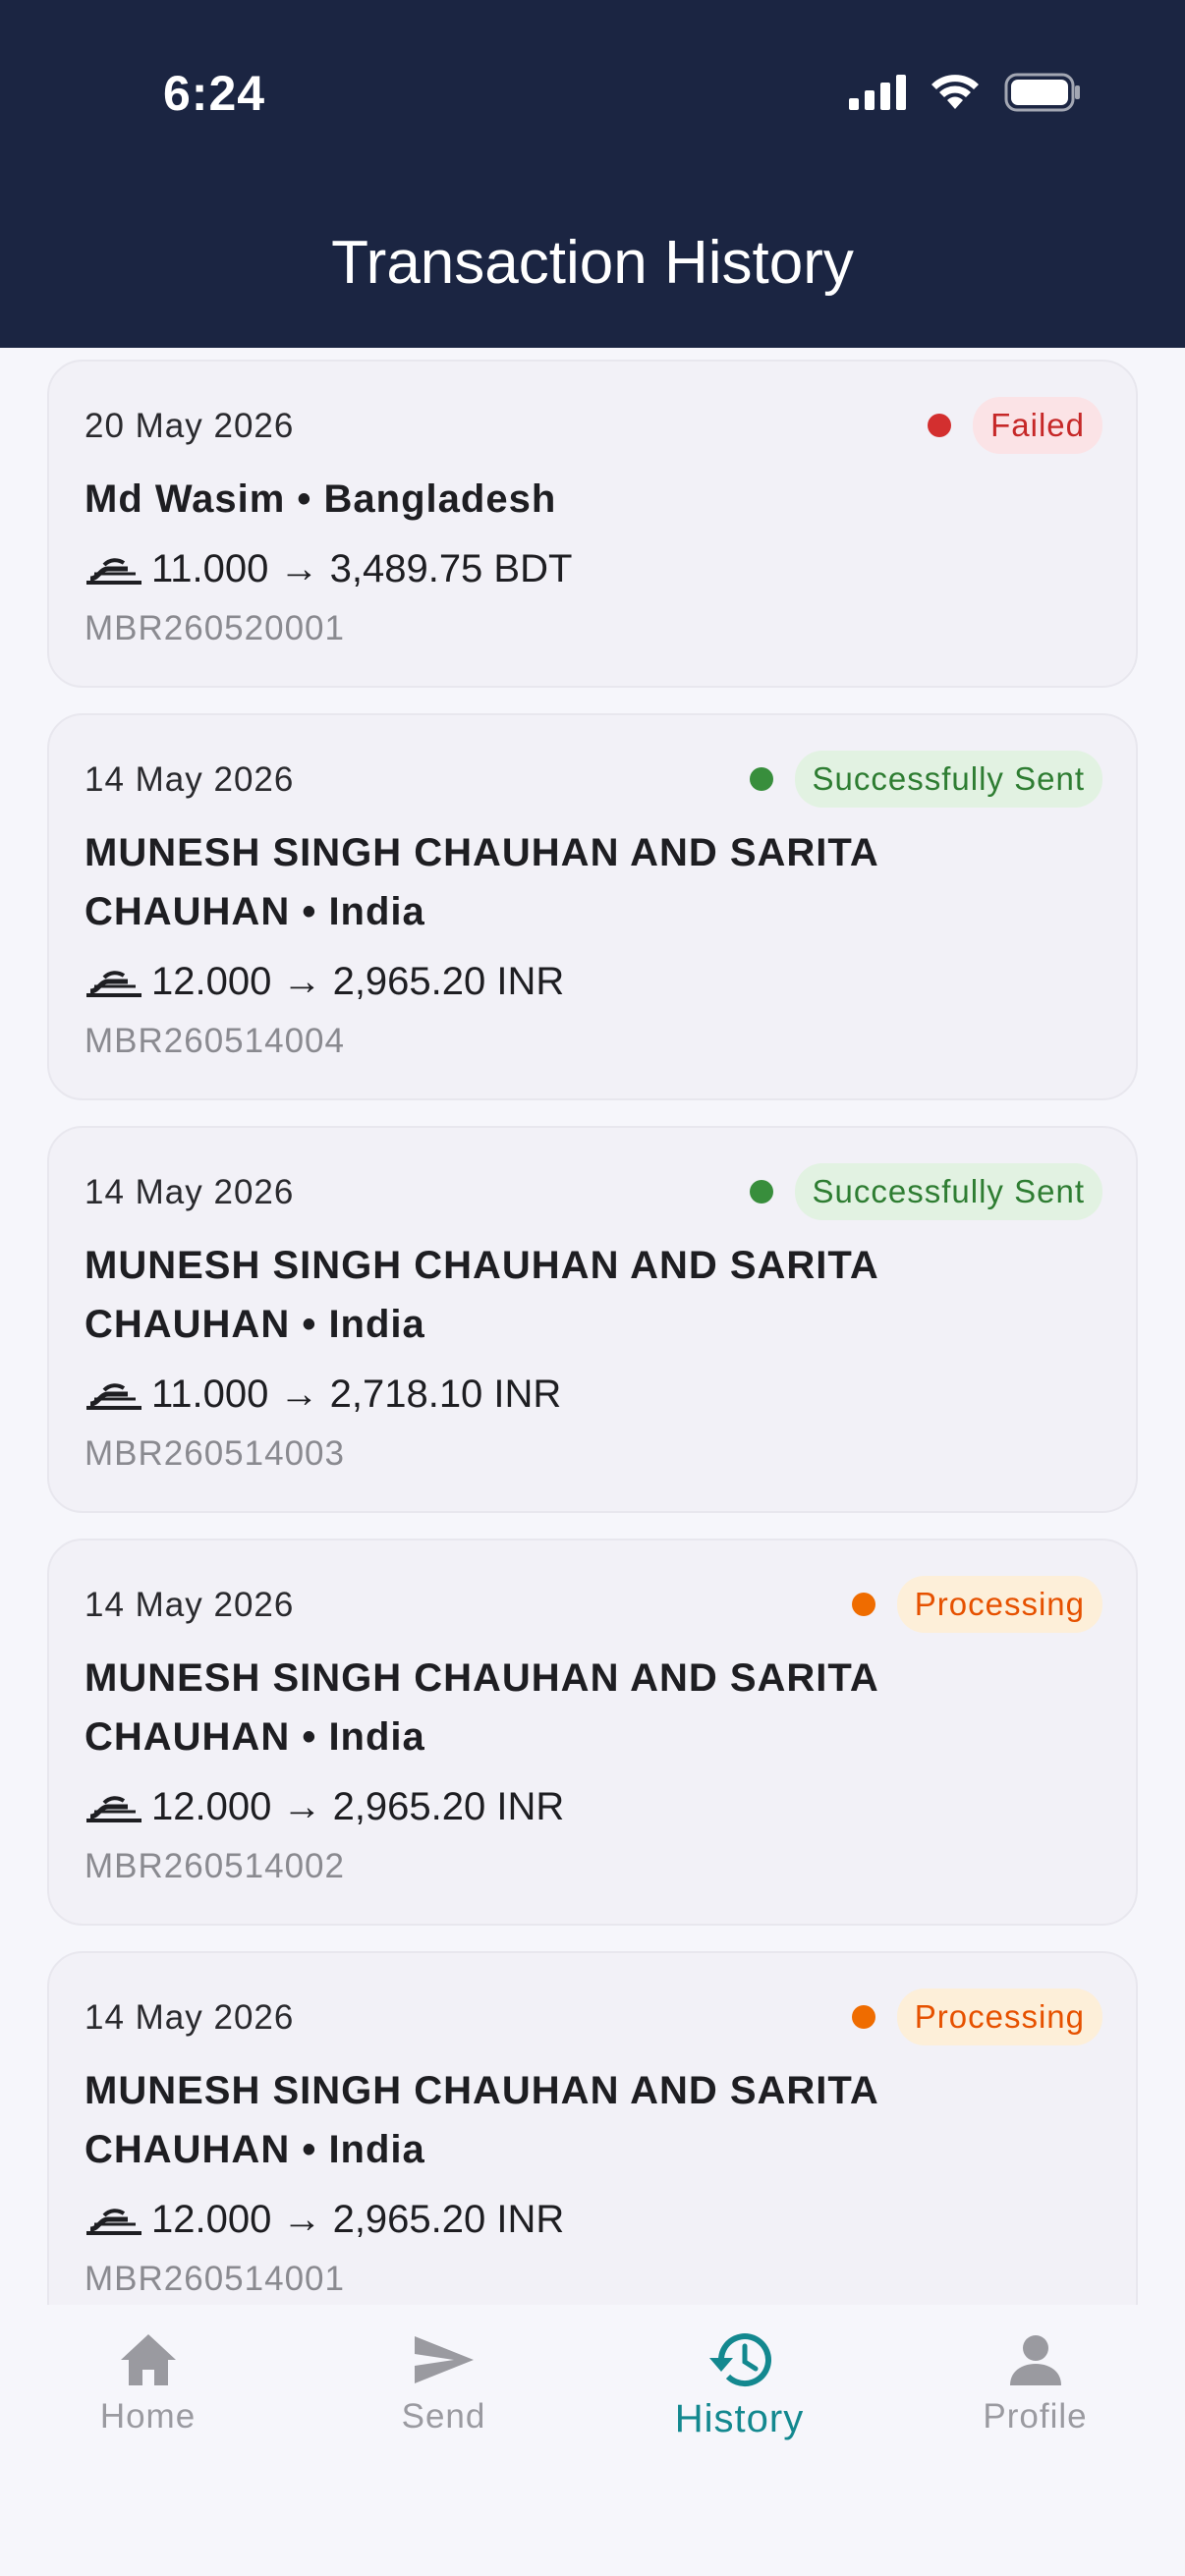 This screenshot has width=1185, height=2576. What do you see at coordinates (1042, 92) in the screenshot?
I see `battery-icon` at bounding box center [1042, 92].